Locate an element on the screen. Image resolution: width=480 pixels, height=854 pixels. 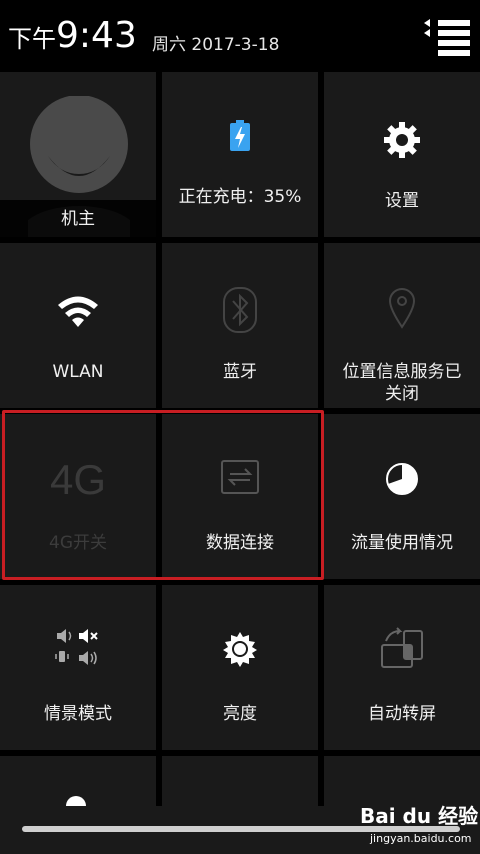
tile-auto-rotate: 自动转屏 is located at coordinates (402, 667).